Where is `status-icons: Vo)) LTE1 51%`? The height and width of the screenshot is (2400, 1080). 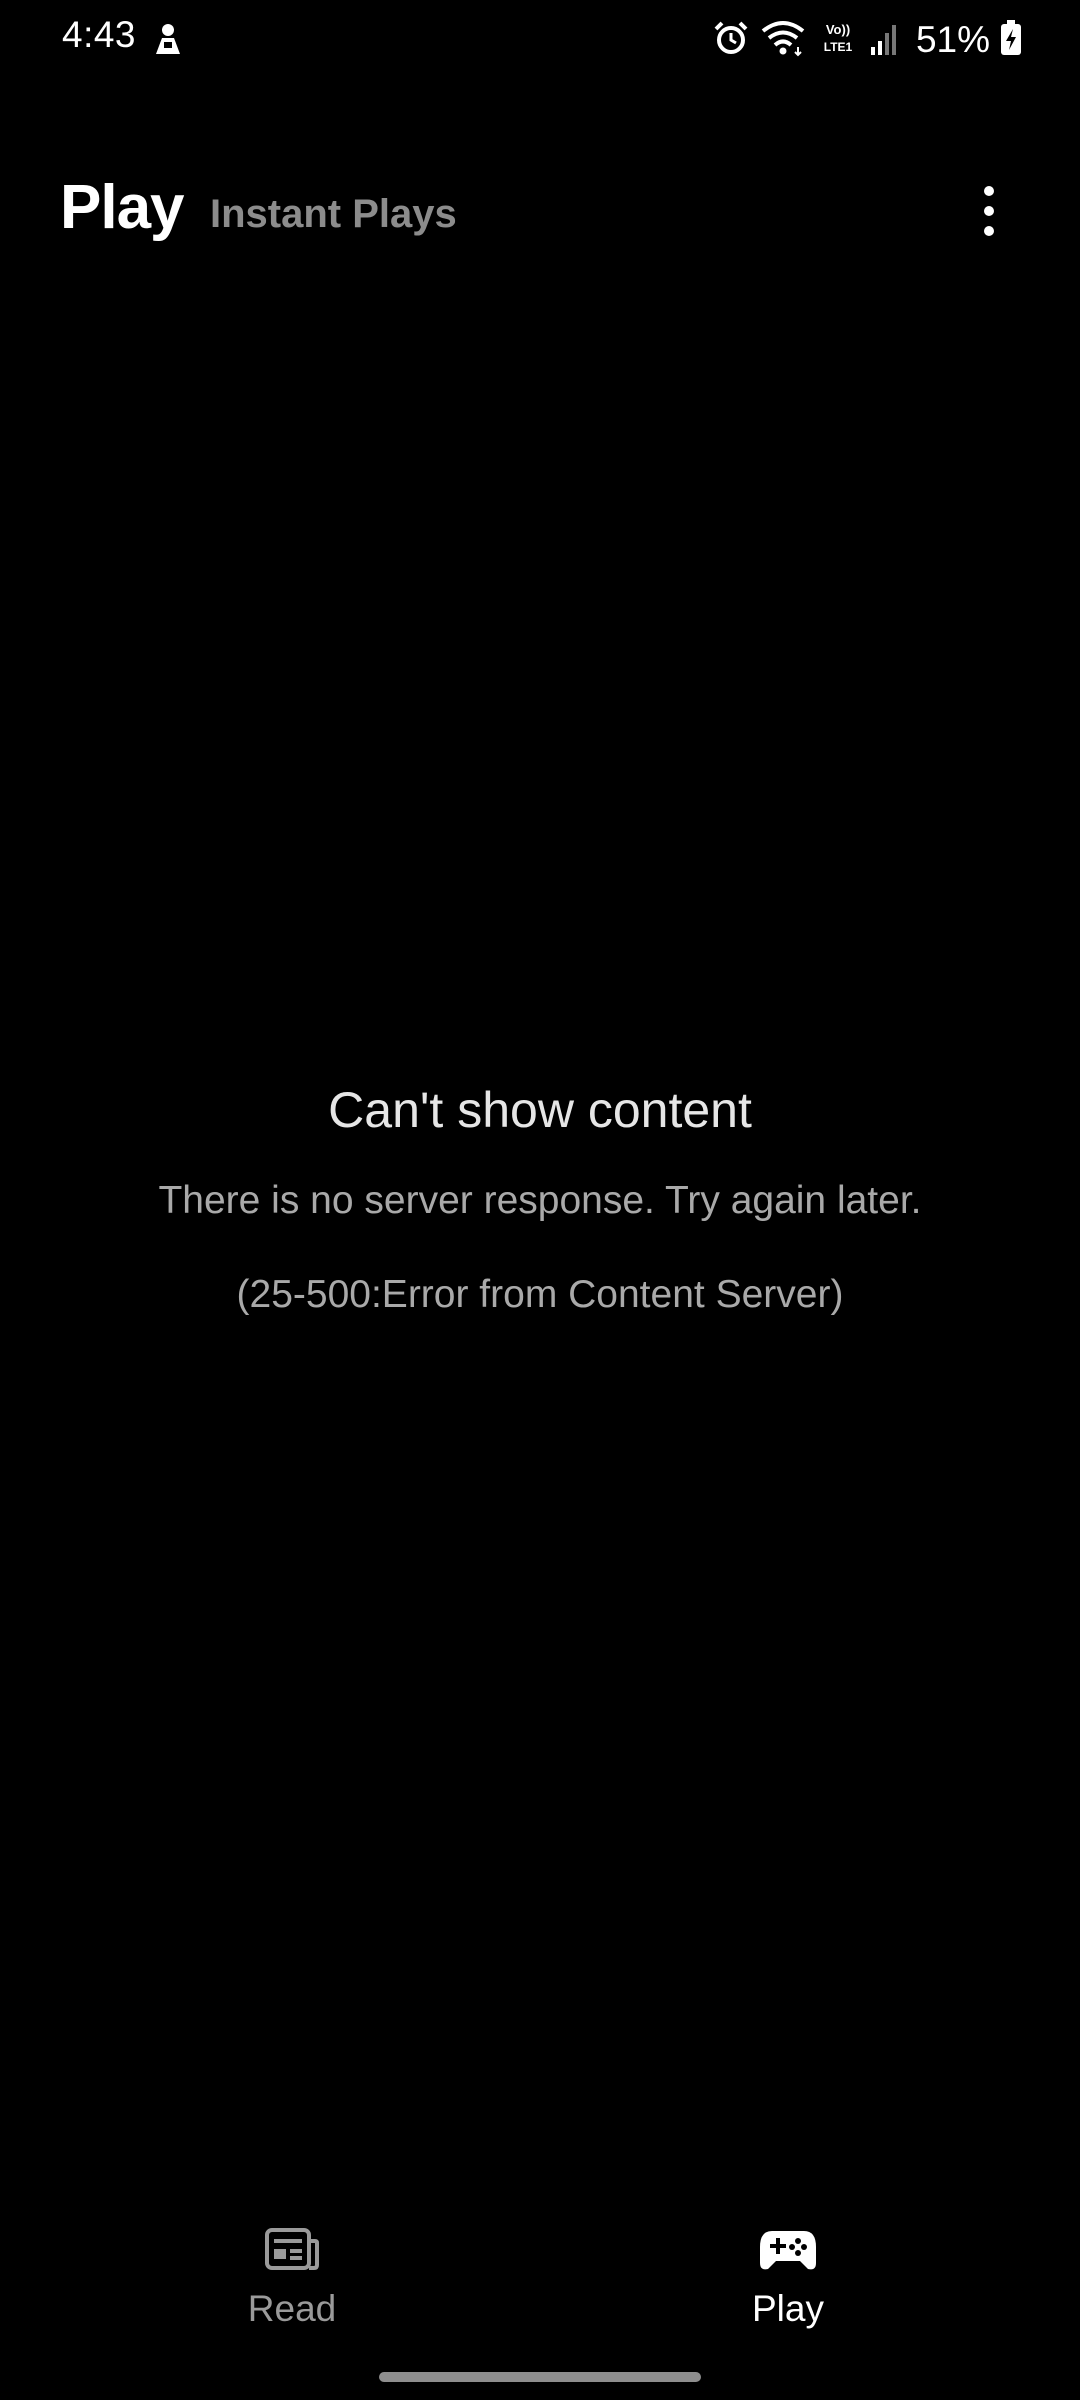
status-icons: Vo)) LTE1 51% is located at coordinates (867, 40).